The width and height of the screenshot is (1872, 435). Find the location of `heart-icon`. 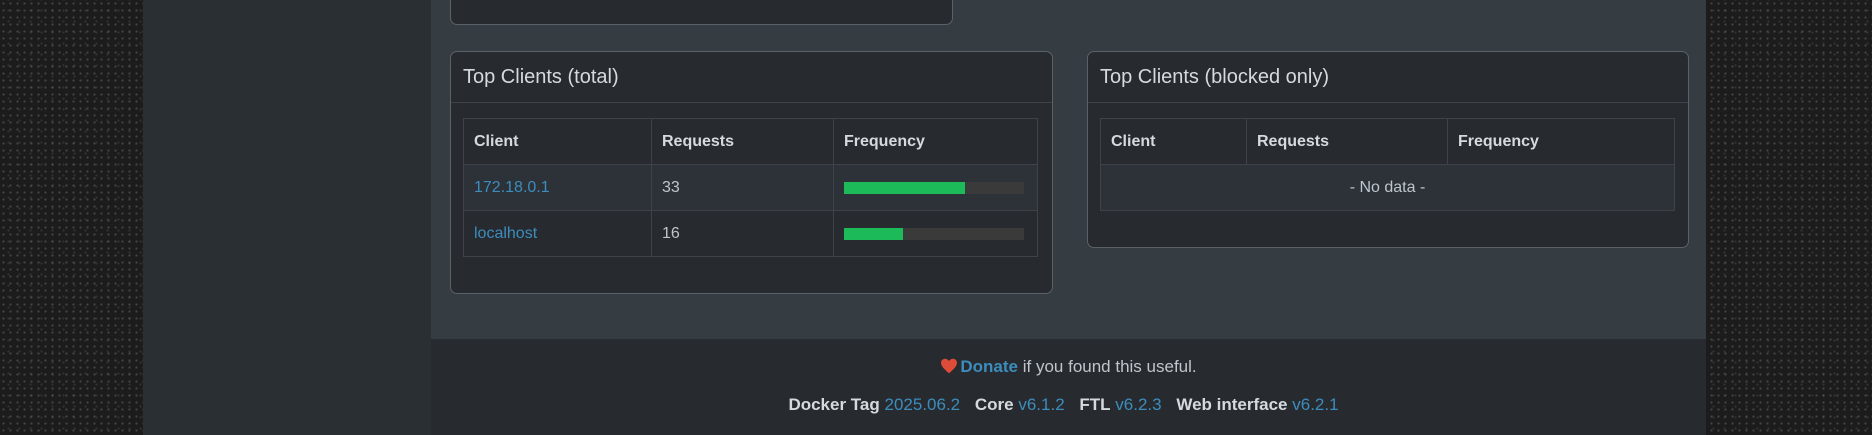

heart-icon is located at coordinates (949, 368).